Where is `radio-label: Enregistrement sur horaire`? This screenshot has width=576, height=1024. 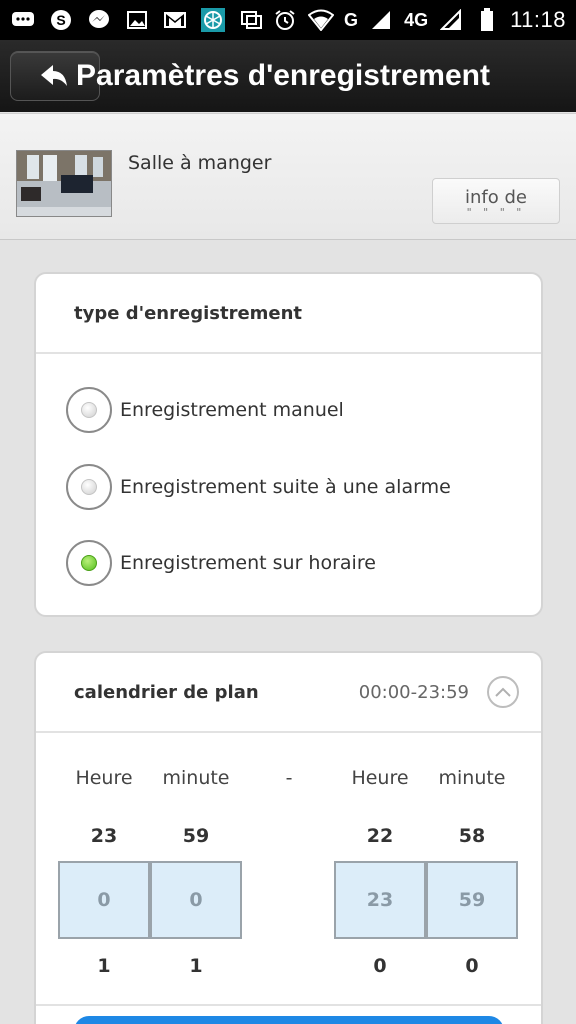 radio-label: Enregistrement sur horaire is located at coordinates (248, 563).